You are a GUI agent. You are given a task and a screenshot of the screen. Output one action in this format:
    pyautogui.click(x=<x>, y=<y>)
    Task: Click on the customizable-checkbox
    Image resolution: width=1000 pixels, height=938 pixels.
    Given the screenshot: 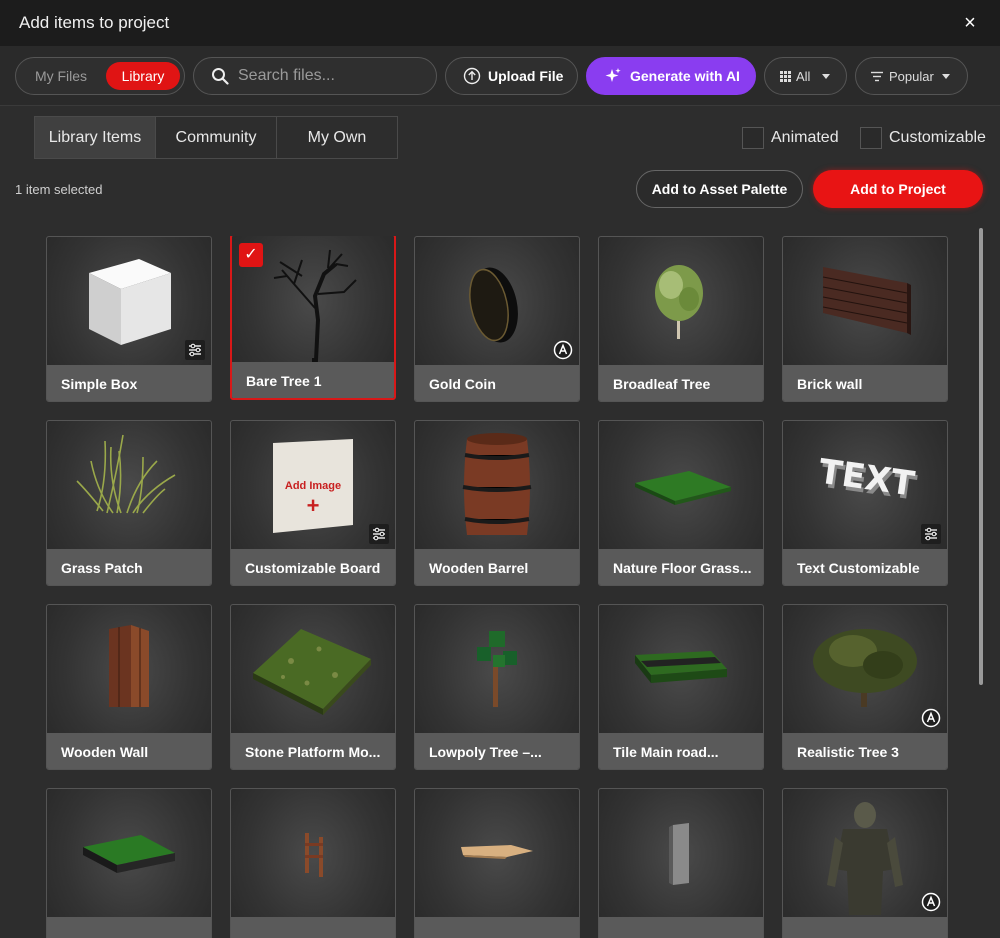 What is the action you would take?
    pyautogui.click(x=871, y=138)
    